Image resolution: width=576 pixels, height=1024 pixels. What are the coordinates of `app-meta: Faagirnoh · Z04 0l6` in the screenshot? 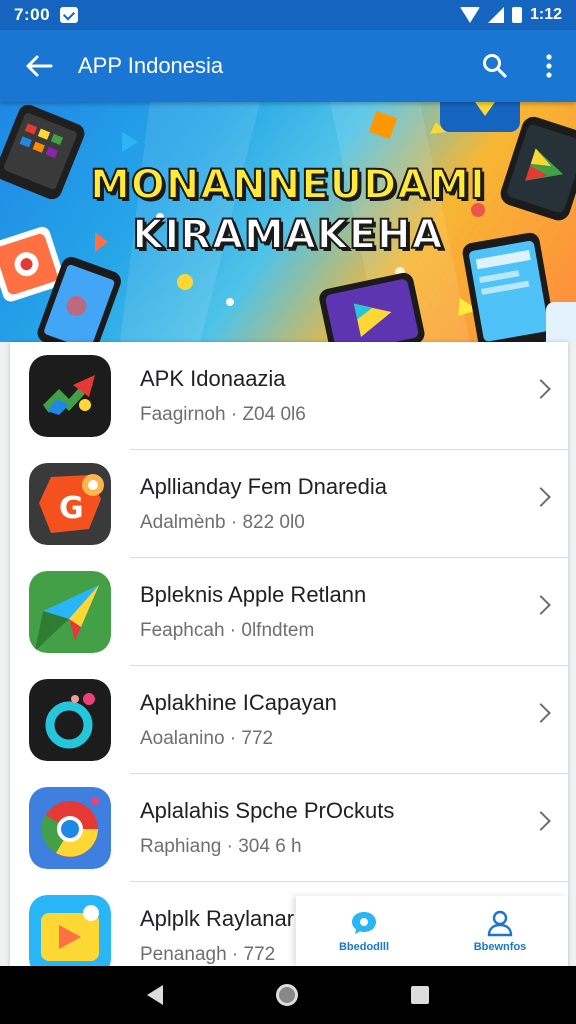 It's located at (223, 414).